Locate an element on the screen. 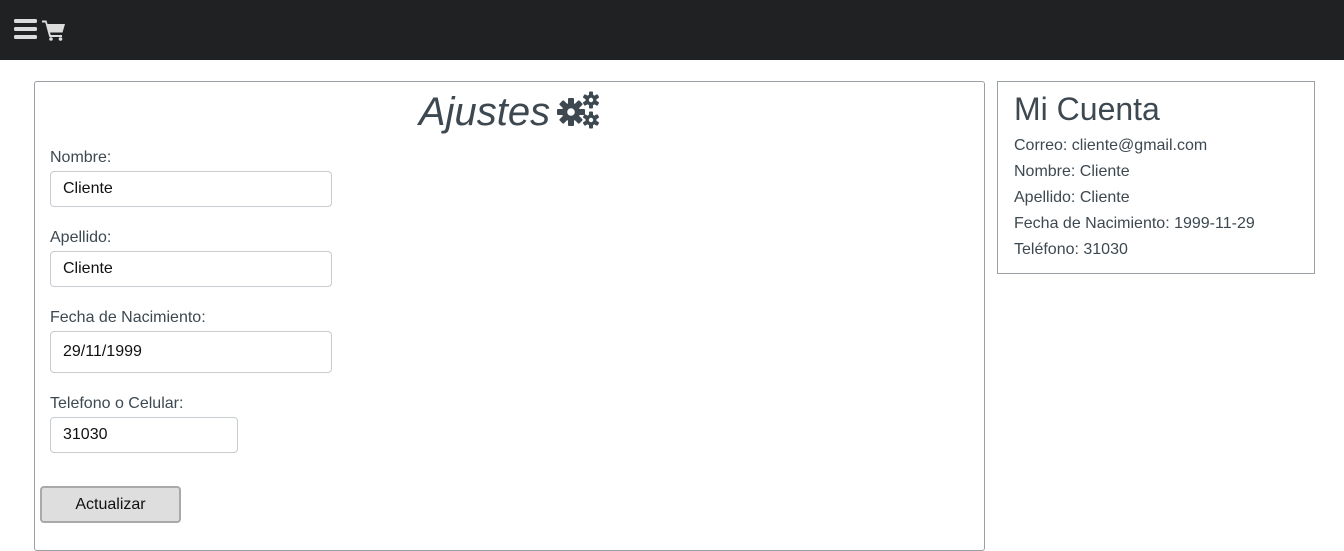 The image size is (1344, 551). account-title: Mi Cuenta is located at coordinates (1087, 109).